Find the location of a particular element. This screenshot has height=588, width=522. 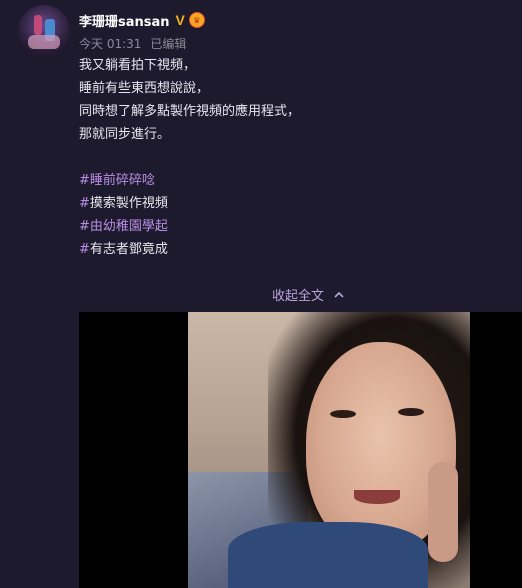

username: 李珊珊sansan is located at coordinates (124, 20).